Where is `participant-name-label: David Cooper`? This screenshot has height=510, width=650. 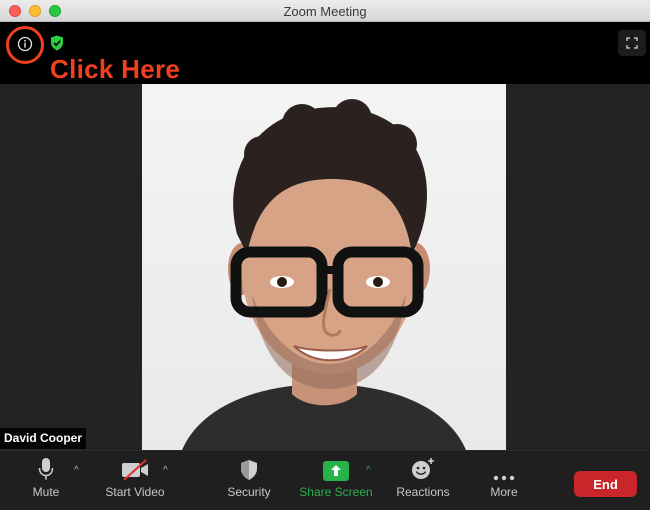 participant-name-label: David Cooper is located at coordinates (43, 438).